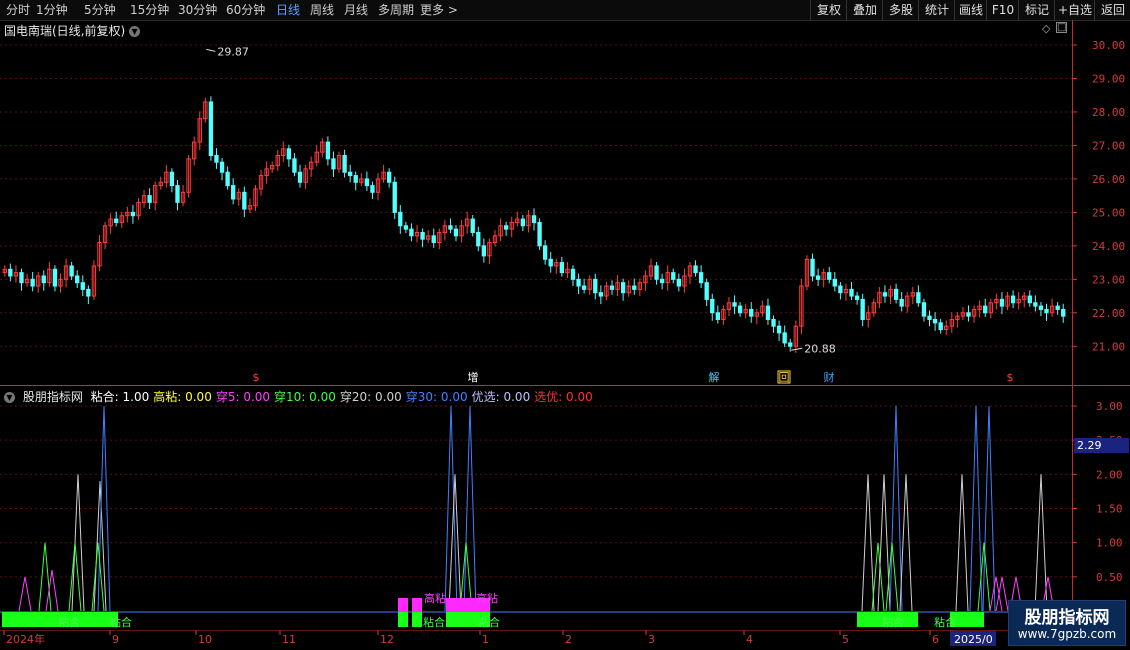 The image size is (1130, 650). Describe the element at coordinates (1108, 246) in the screenshot. I see `price-tick-label: 24.00` at that location.